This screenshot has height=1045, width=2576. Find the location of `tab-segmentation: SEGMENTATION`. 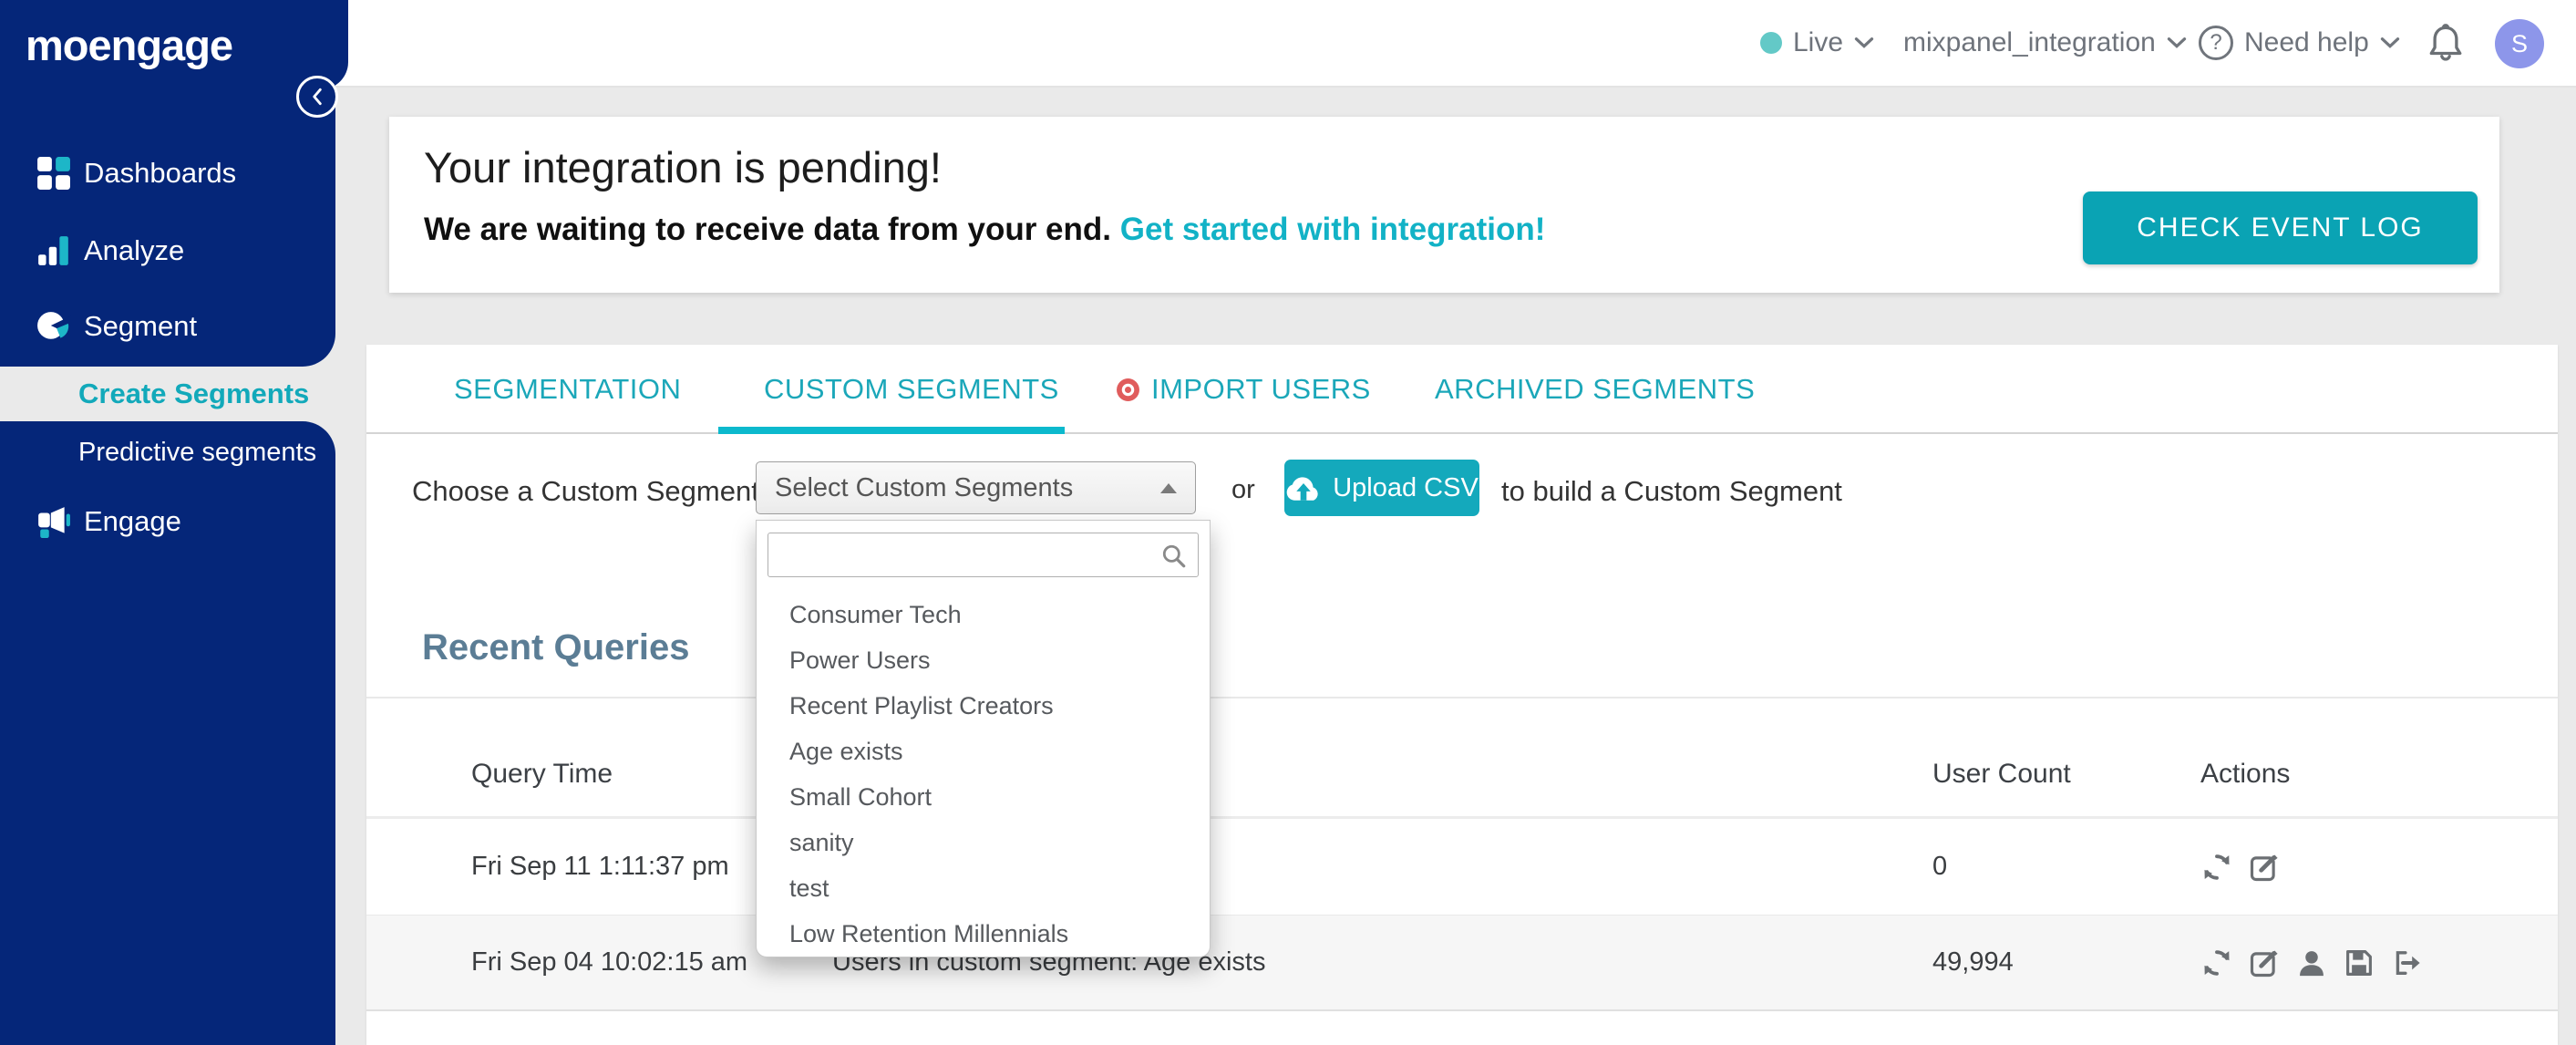

tab-segmentation: SEGMENTATION is located at coordinates (567, 389).